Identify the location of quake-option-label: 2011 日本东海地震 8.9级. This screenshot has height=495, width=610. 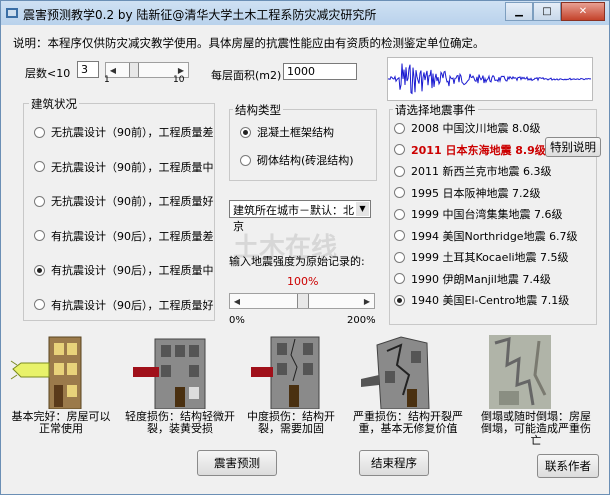
(478, 150).